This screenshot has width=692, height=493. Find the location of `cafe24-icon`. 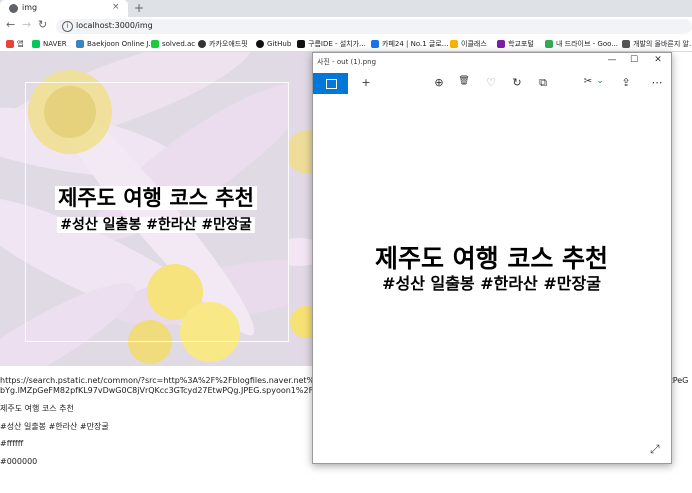

cafe24-icon is located at coordinates (375, 43).